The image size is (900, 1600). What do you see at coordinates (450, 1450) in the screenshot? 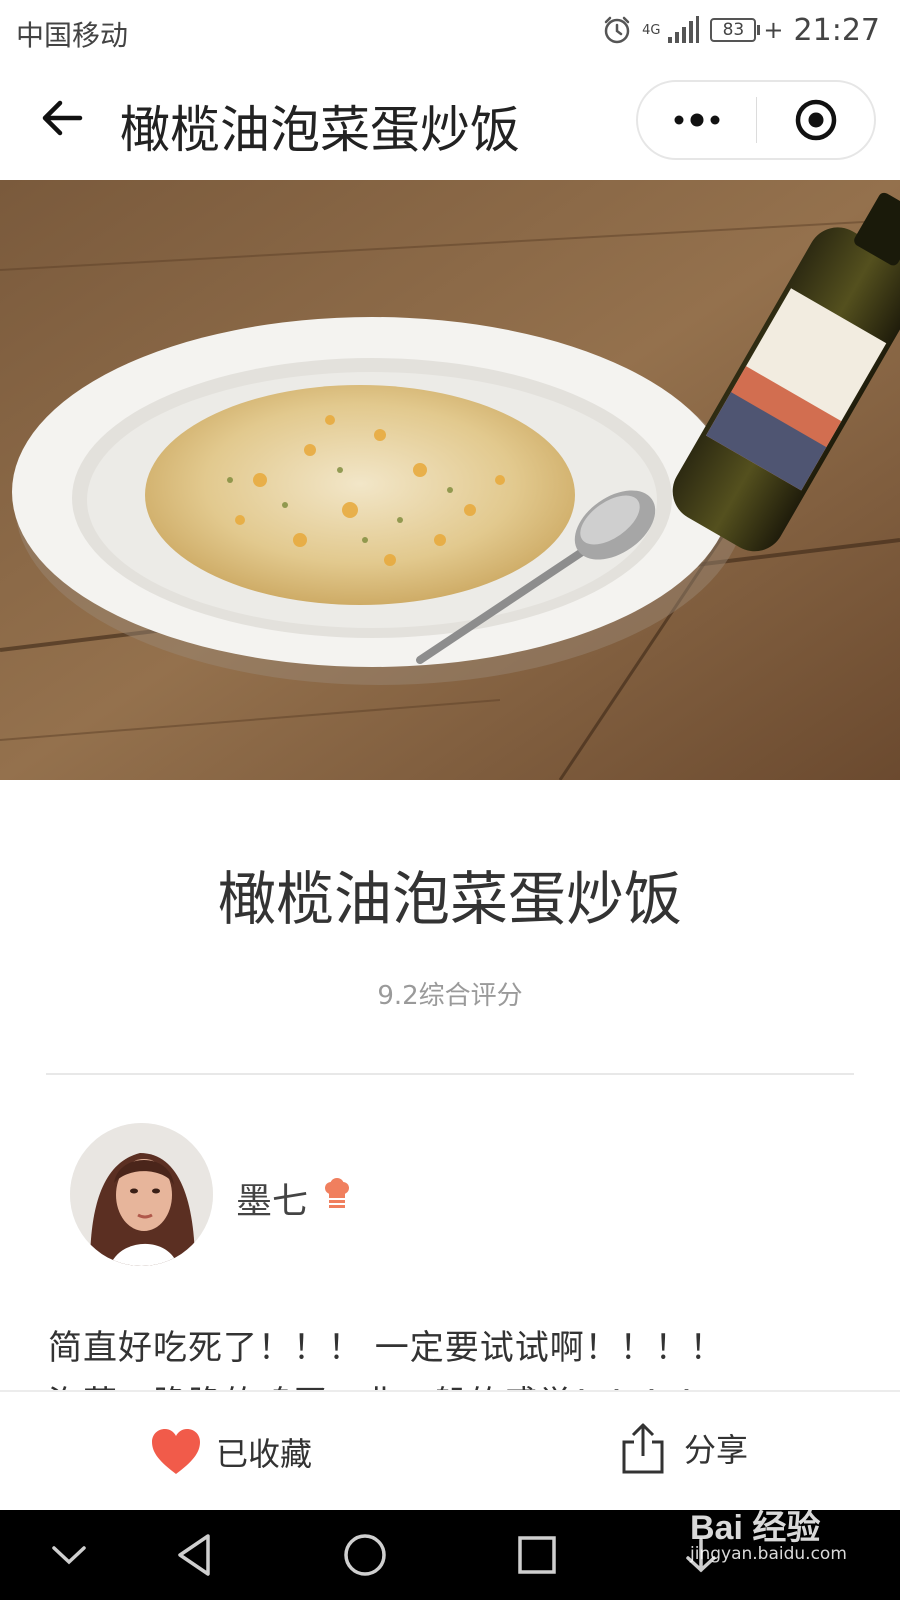
I see `bottom-action-bar: 已收藏 分享` at bounding box center [450, 1450].